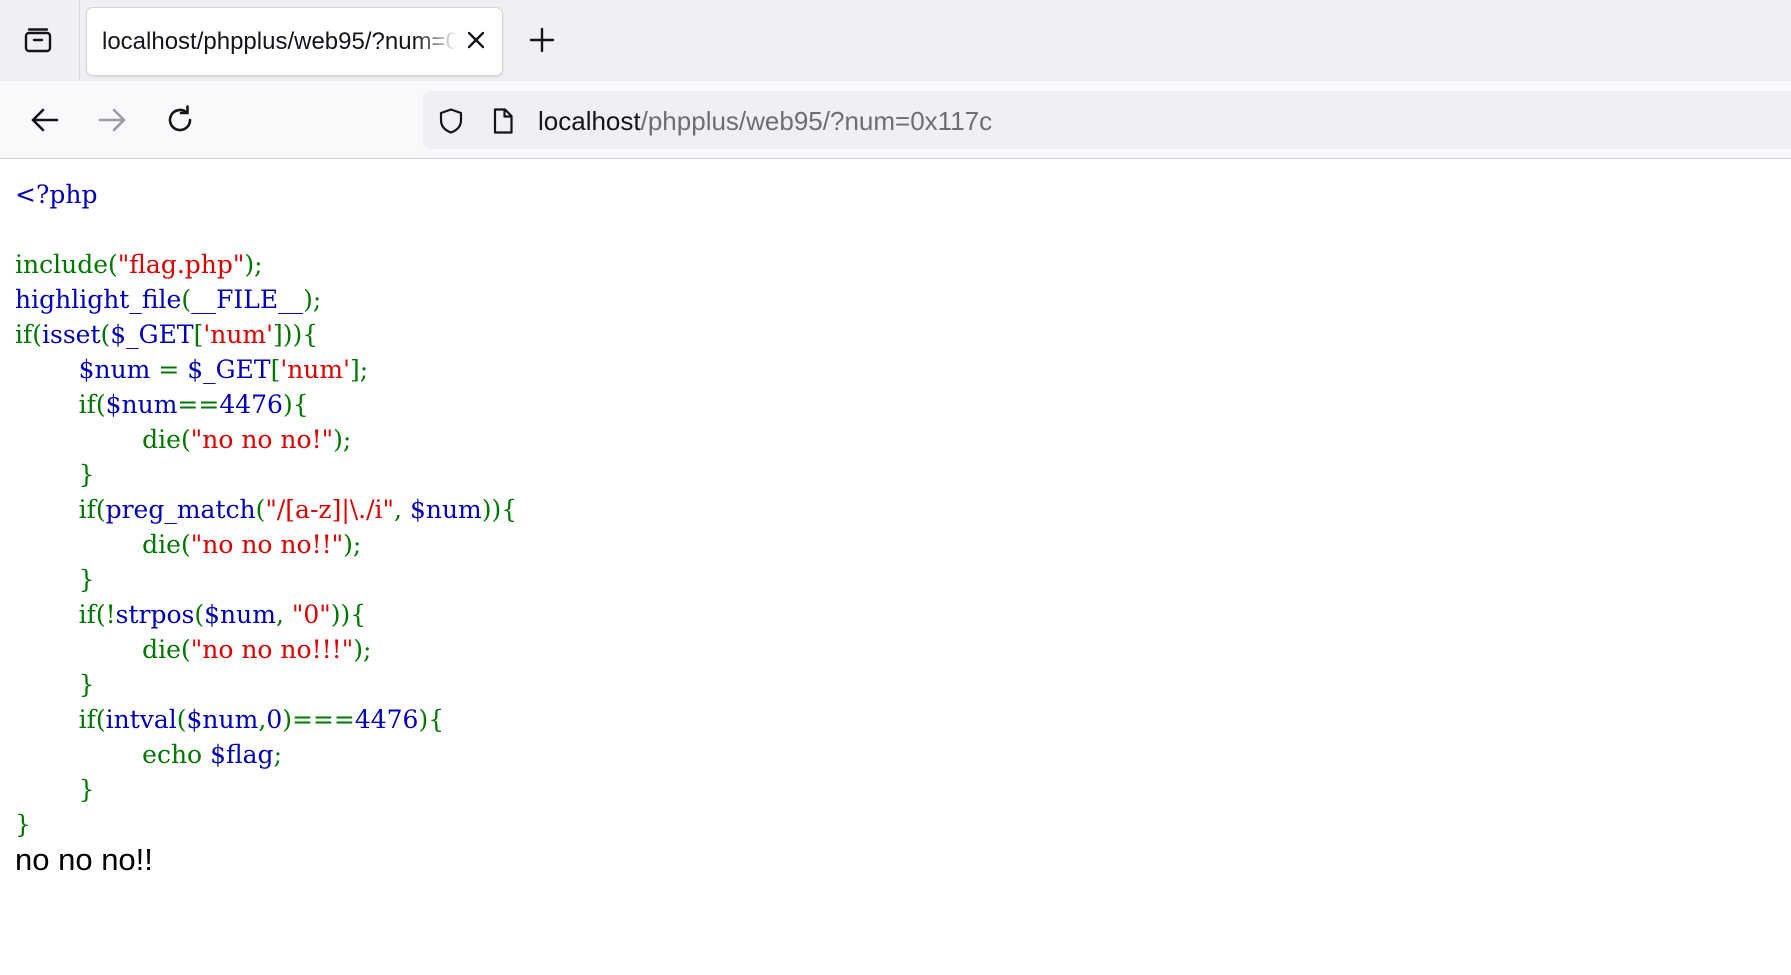  I want to click on code-token: "no no no!", so click(262, 439).